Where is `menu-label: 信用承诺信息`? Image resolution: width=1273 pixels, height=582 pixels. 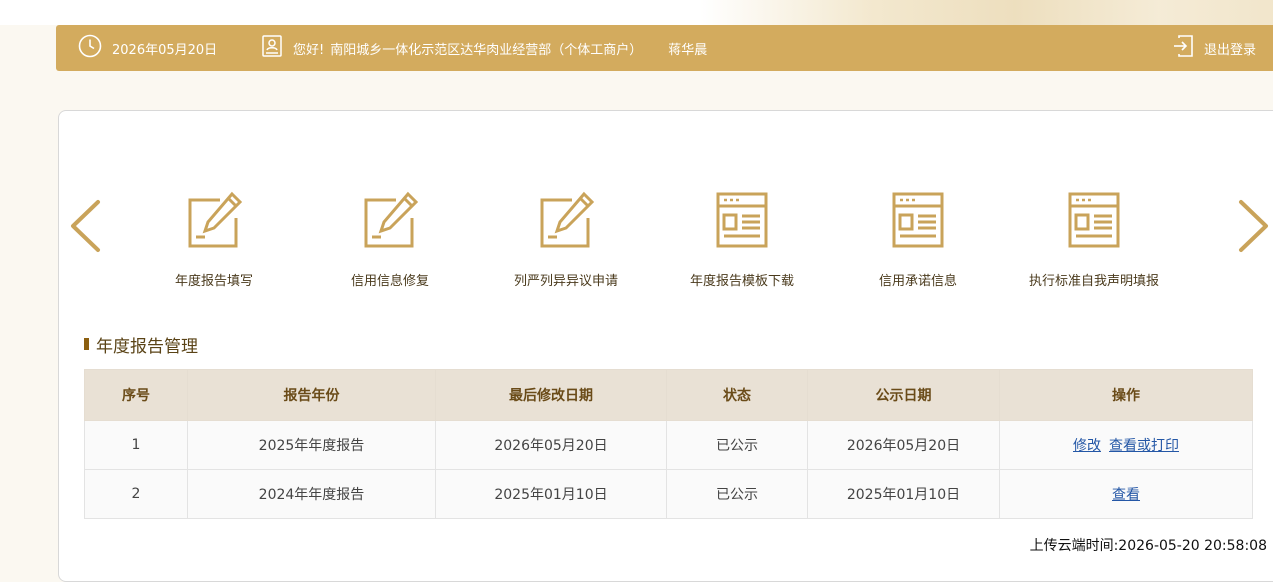
menu-label: 信用承诺信息 is located at coordinates (917, 281).